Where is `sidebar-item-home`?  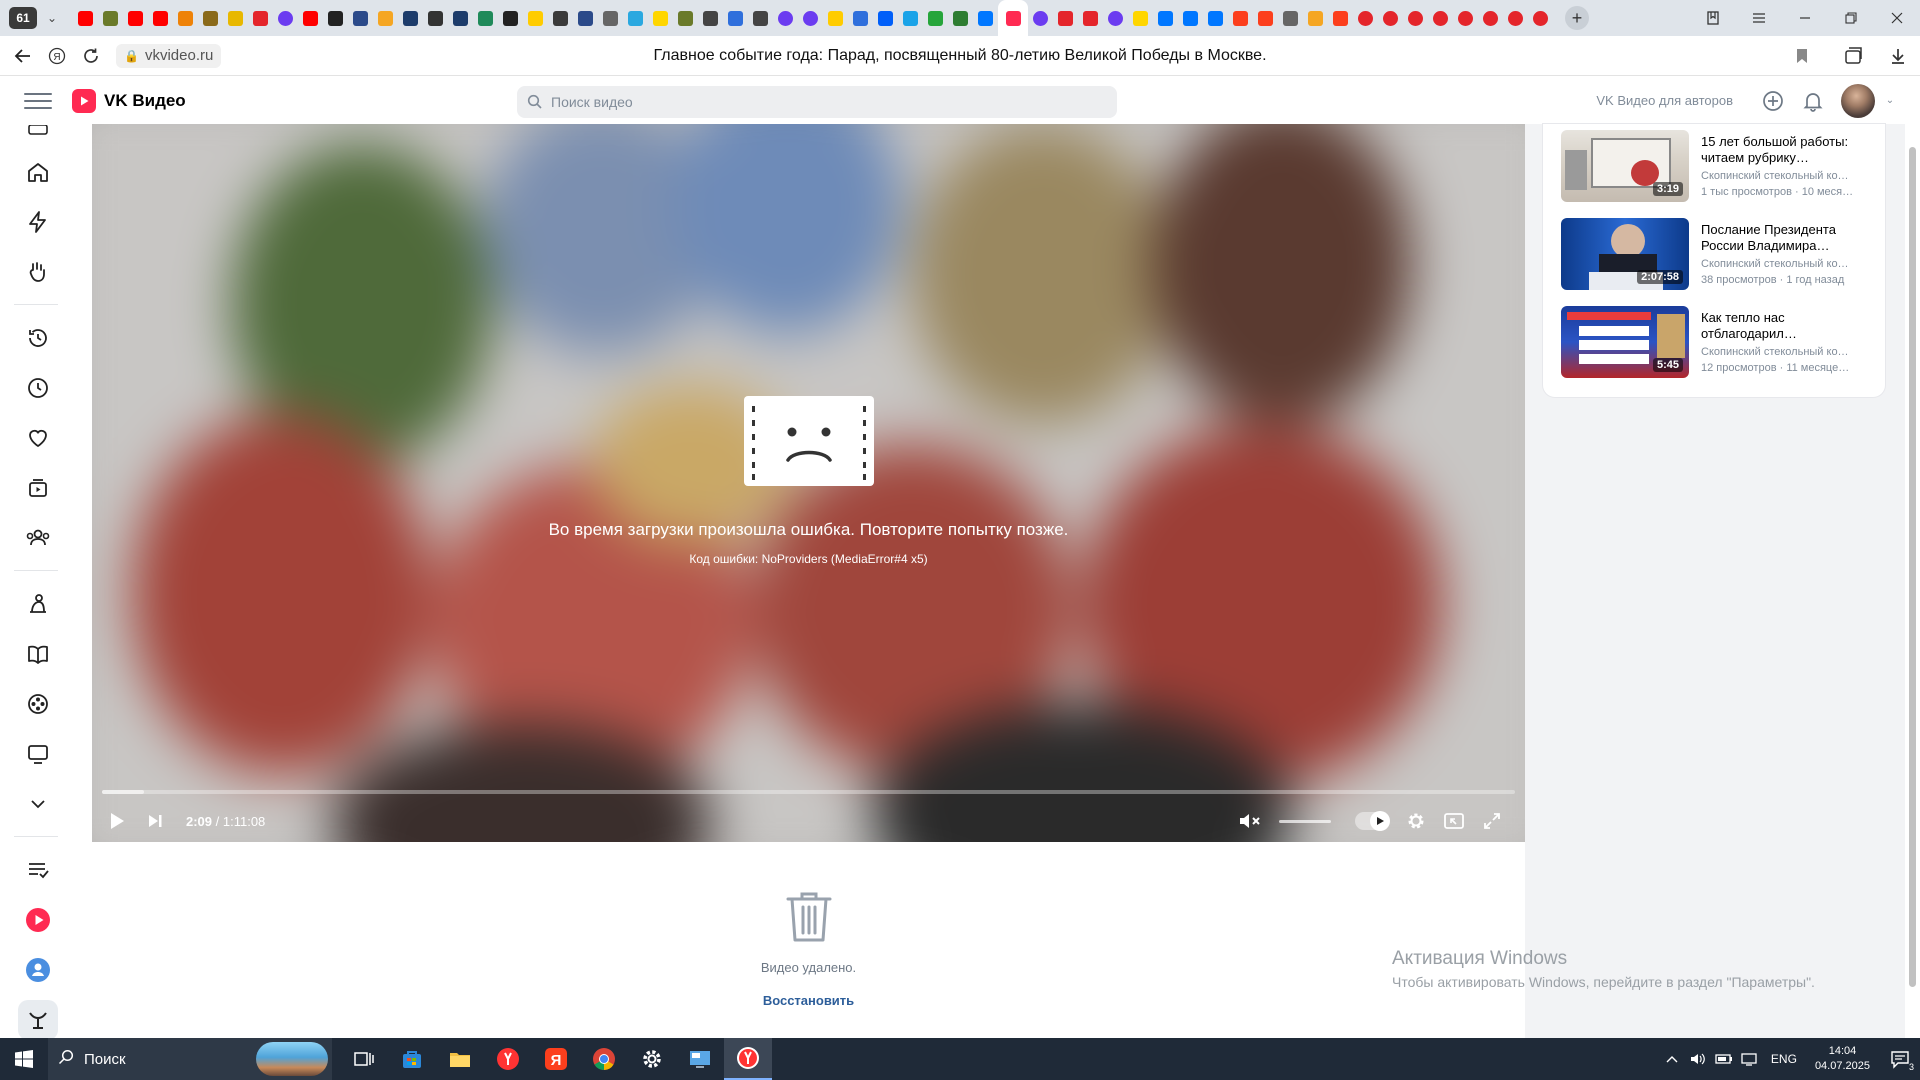
sidebar-item-home is located at coordinates (38, 172).